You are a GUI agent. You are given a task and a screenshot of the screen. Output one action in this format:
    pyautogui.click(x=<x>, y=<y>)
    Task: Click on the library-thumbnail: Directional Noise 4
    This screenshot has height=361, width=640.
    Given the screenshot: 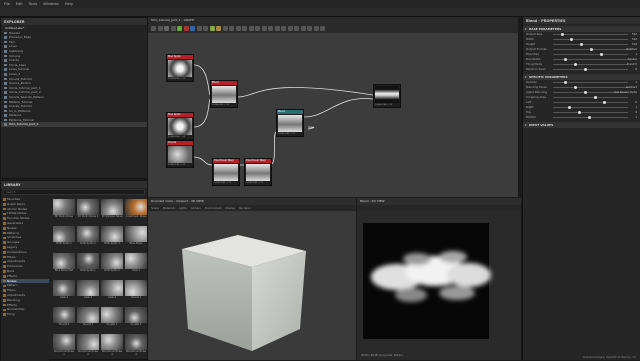 What is the action you would take?
    pyautogui.click(x=136, y=345)
    